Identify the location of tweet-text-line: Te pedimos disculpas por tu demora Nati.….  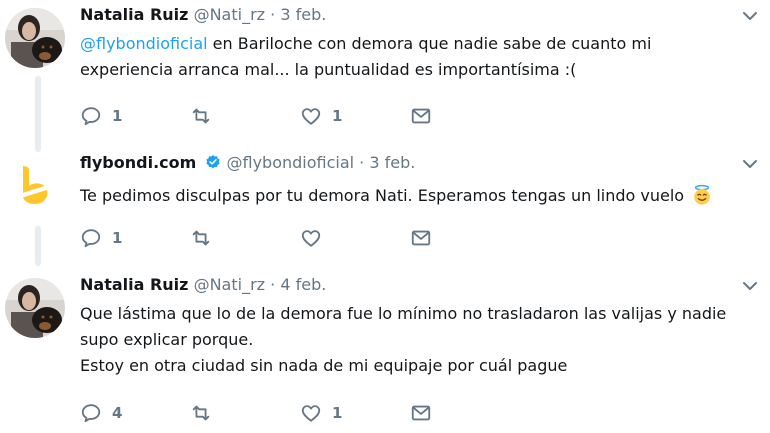
(382, 195).